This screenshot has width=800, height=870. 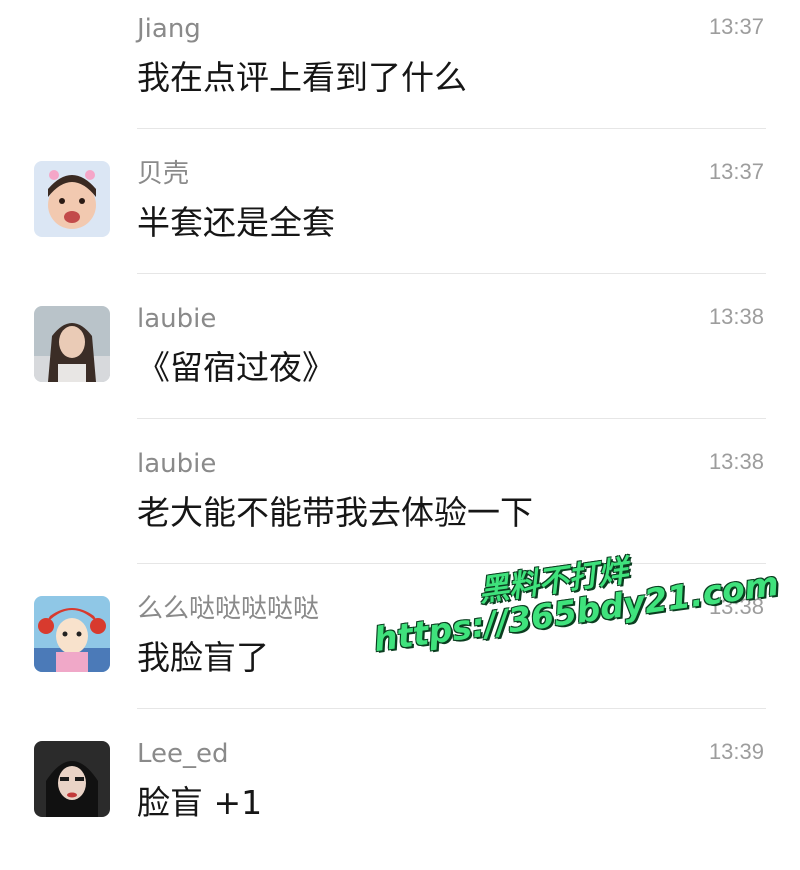 I want to click on woman-portrait-avatar, so click(x=72, y=344).